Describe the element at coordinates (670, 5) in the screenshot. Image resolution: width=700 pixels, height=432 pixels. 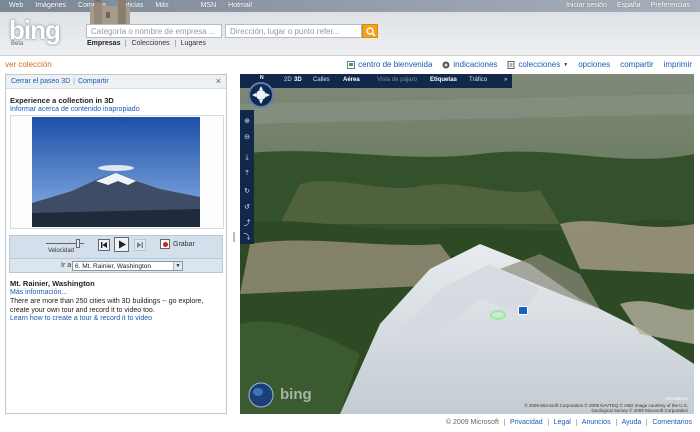
I see `preferences-link: Preferencias` at that location.